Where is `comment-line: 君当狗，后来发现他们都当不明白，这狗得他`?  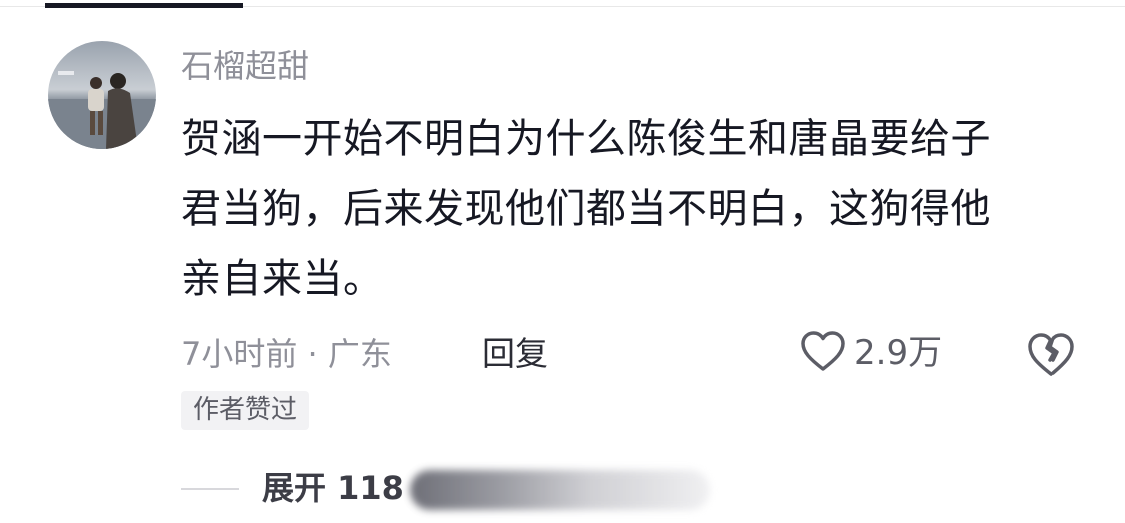
comment-line: 君当狗，后来发现他们都当不明白，这狗得他 is located at coordinates (586, 209).